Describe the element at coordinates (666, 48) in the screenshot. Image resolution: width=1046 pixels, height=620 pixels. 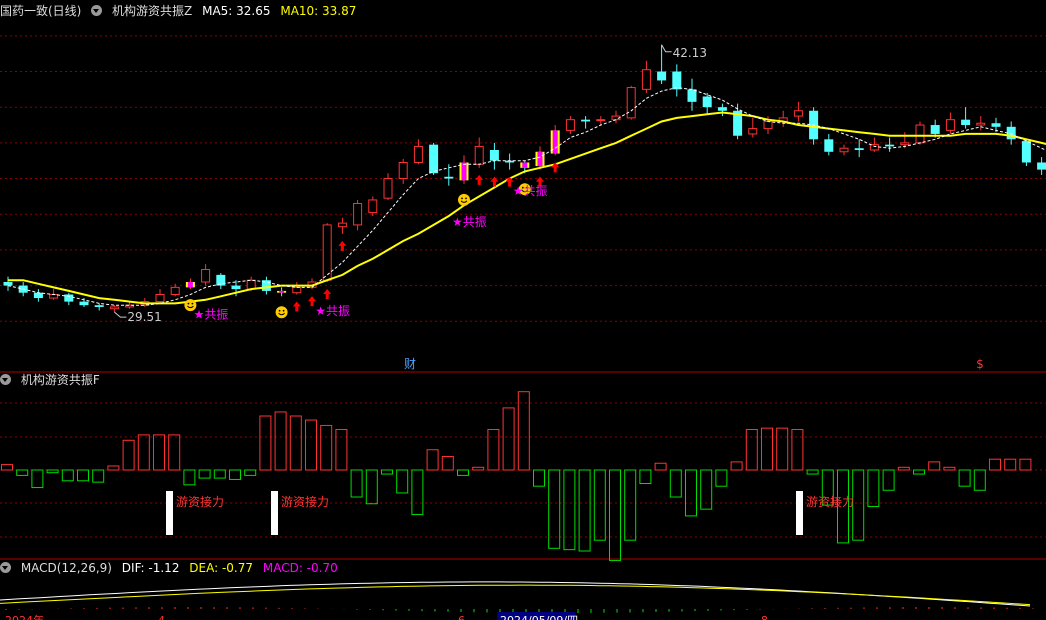
I see `high-leader-line` at that location.